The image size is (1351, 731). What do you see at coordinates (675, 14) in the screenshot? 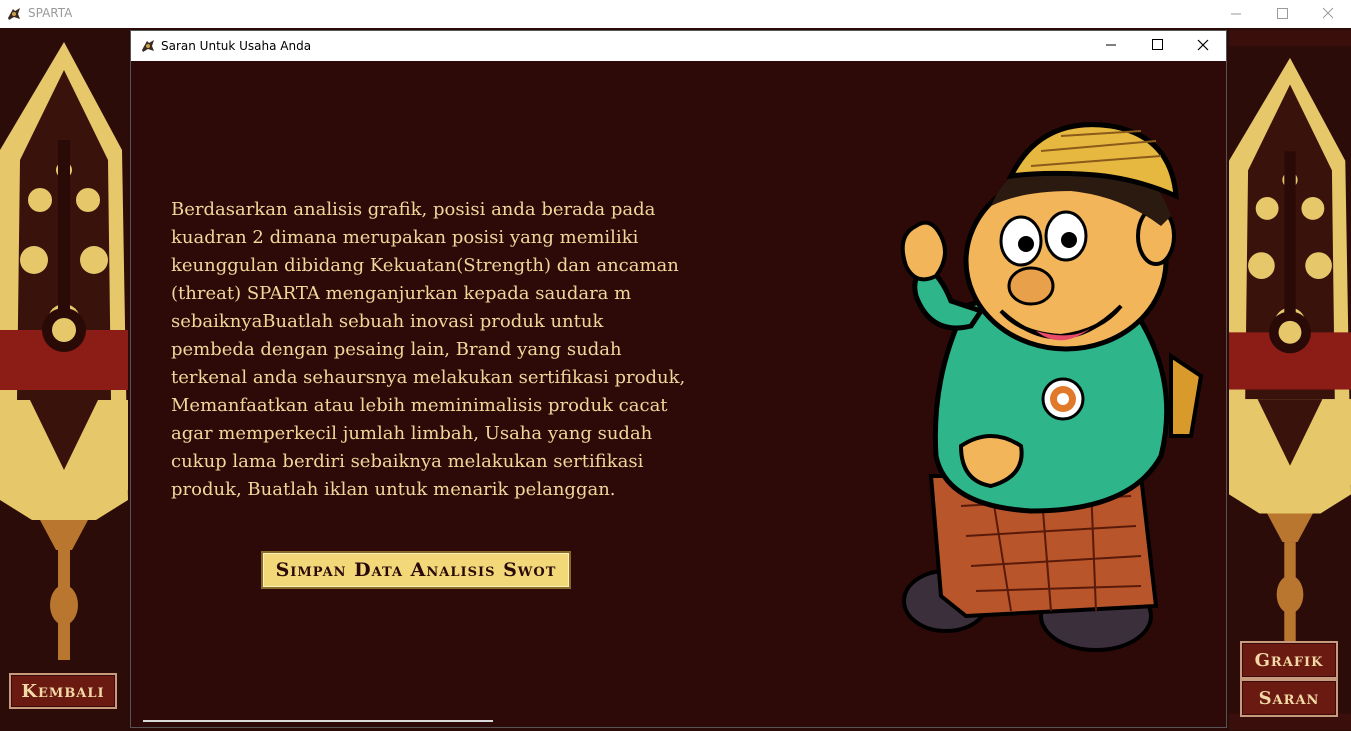
I see `app-title-bar: SPARTA` at bounding box center [675, 14].